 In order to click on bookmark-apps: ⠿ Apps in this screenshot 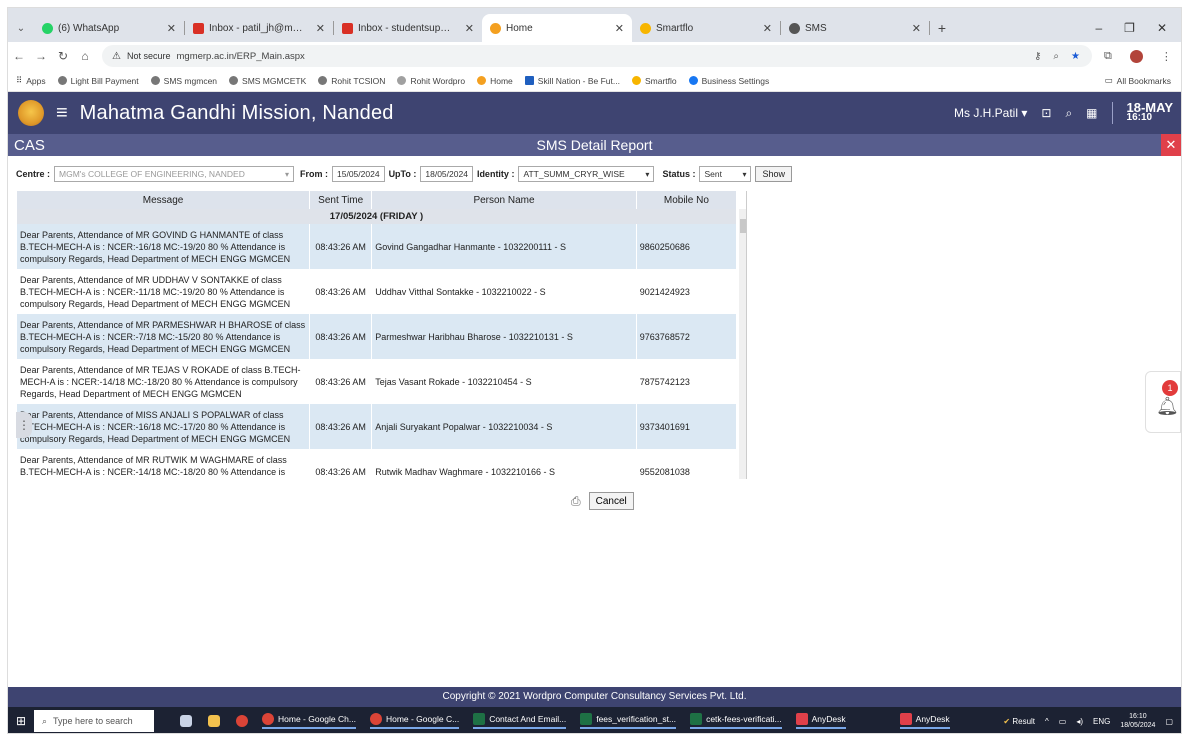, I will do `click(31, 80)`.